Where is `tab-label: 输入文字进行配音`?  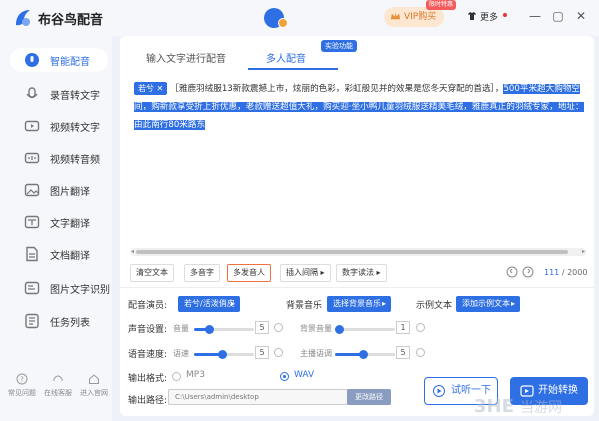
tab-label: 输入文字进行配音 is located at coordinates (186, 59).